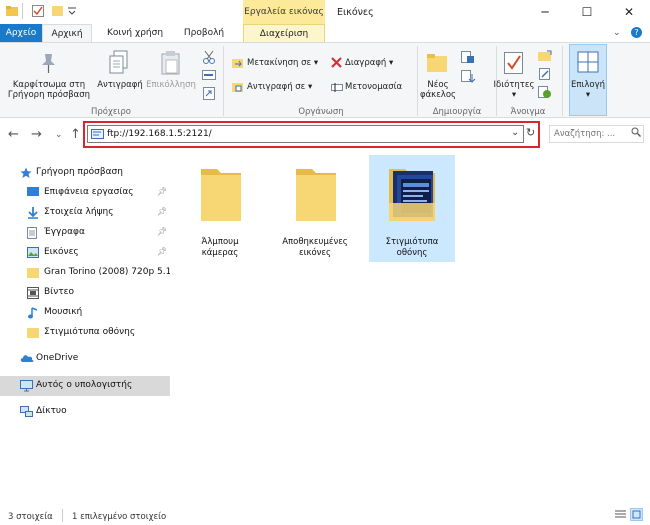 This screenshot has width=650, height=525. Describe the element at coordinates (171, 64) in the screenshot. I see `paste-icon` at that location.